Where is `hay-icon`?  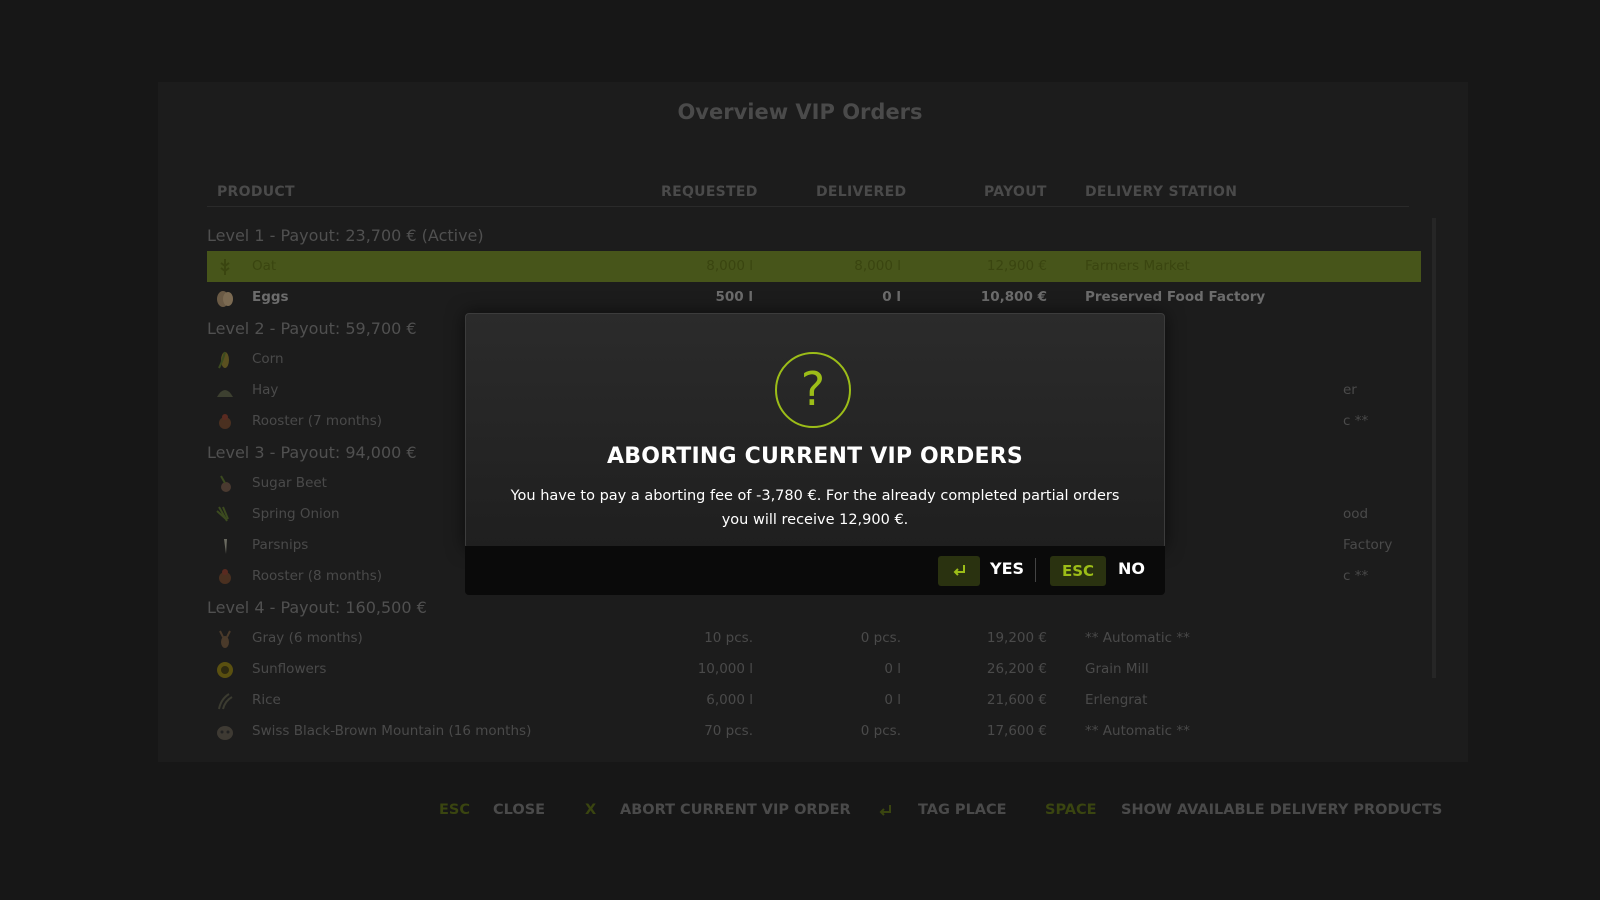
hay-icon is located at coordinates (225, 393).